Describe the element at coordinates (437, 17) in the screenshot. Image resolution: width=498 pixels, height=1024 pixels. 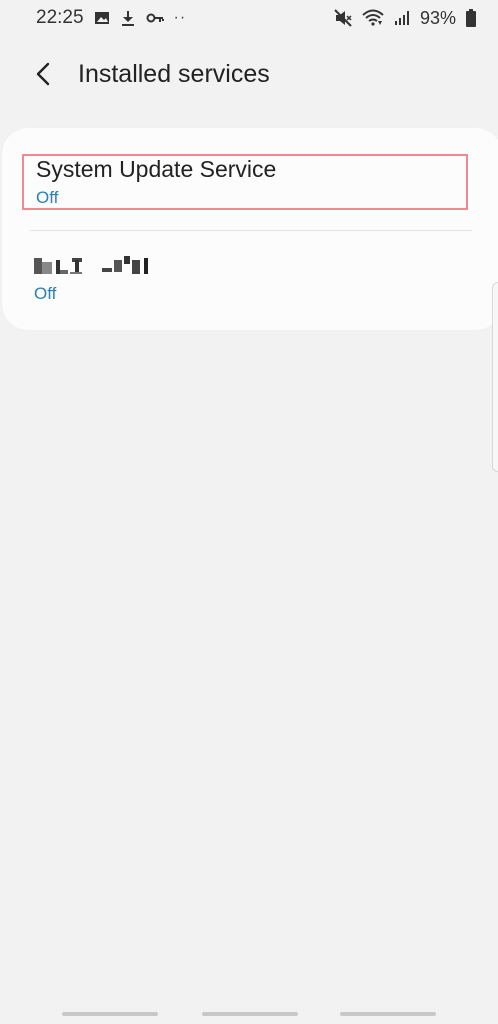
I see `battery-percent: 93%` at that location.